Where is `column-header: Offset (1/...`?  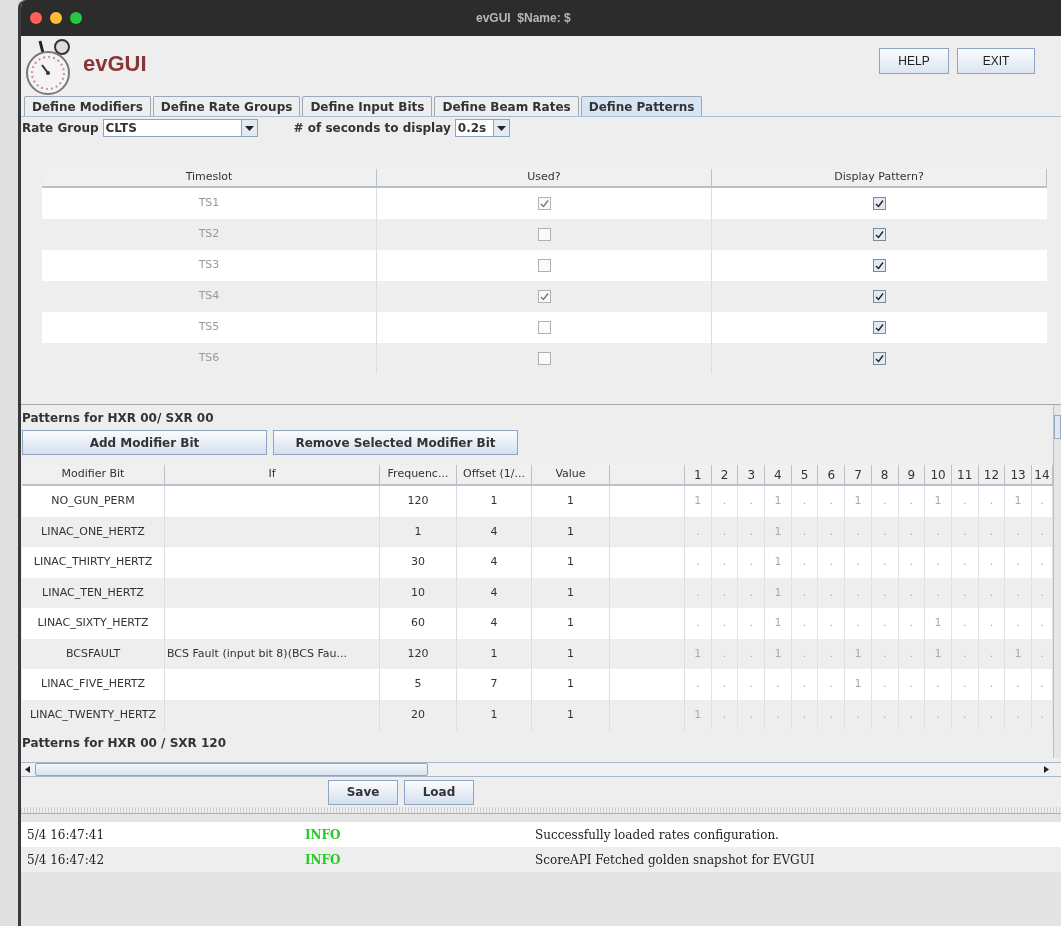 column-header: Offset (1/... is located at coordinates (494, 475).